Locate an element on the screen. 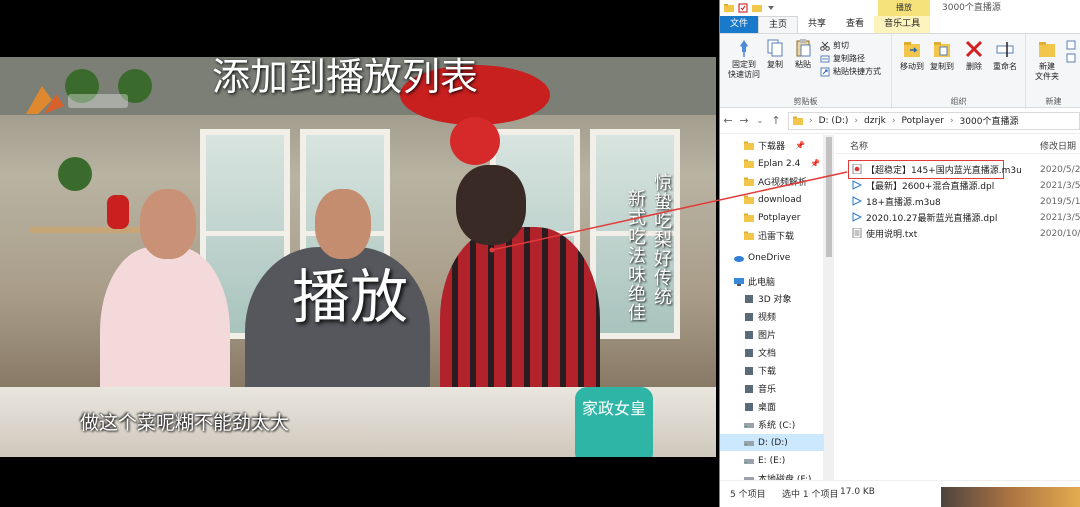  nav-item: 迅雷下载 is located at coordinates (757, 235).